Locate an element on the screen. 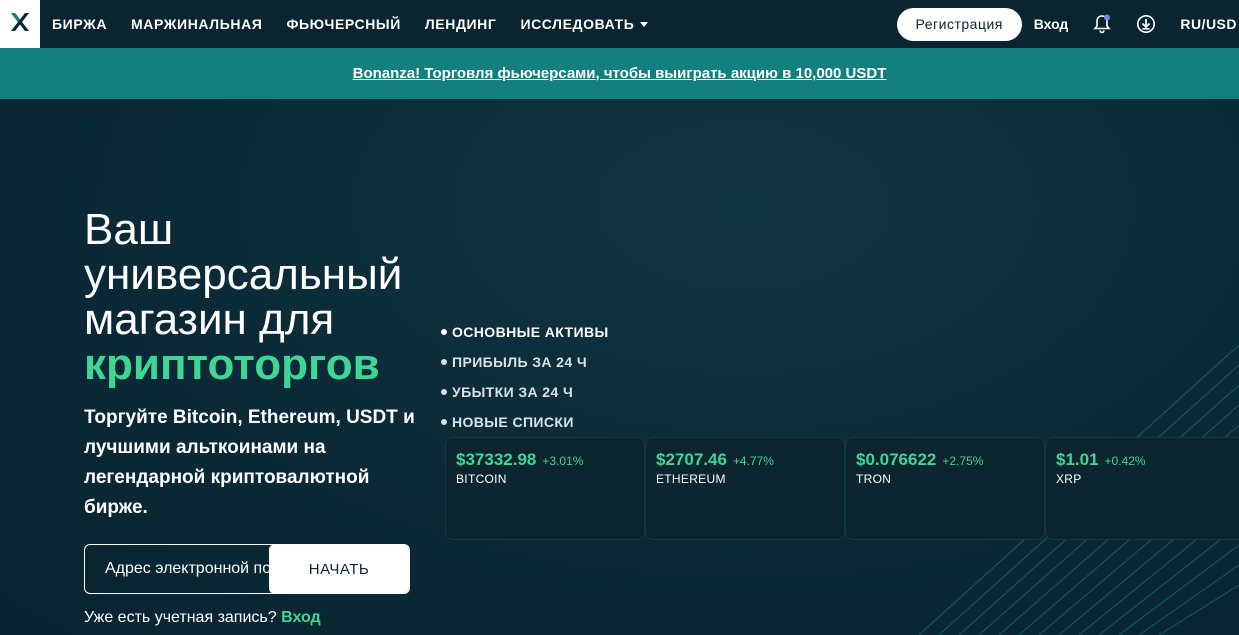  nav-link-margin: МАРЖИНАЛЬНАЯ is located at coordinates (196, 24).